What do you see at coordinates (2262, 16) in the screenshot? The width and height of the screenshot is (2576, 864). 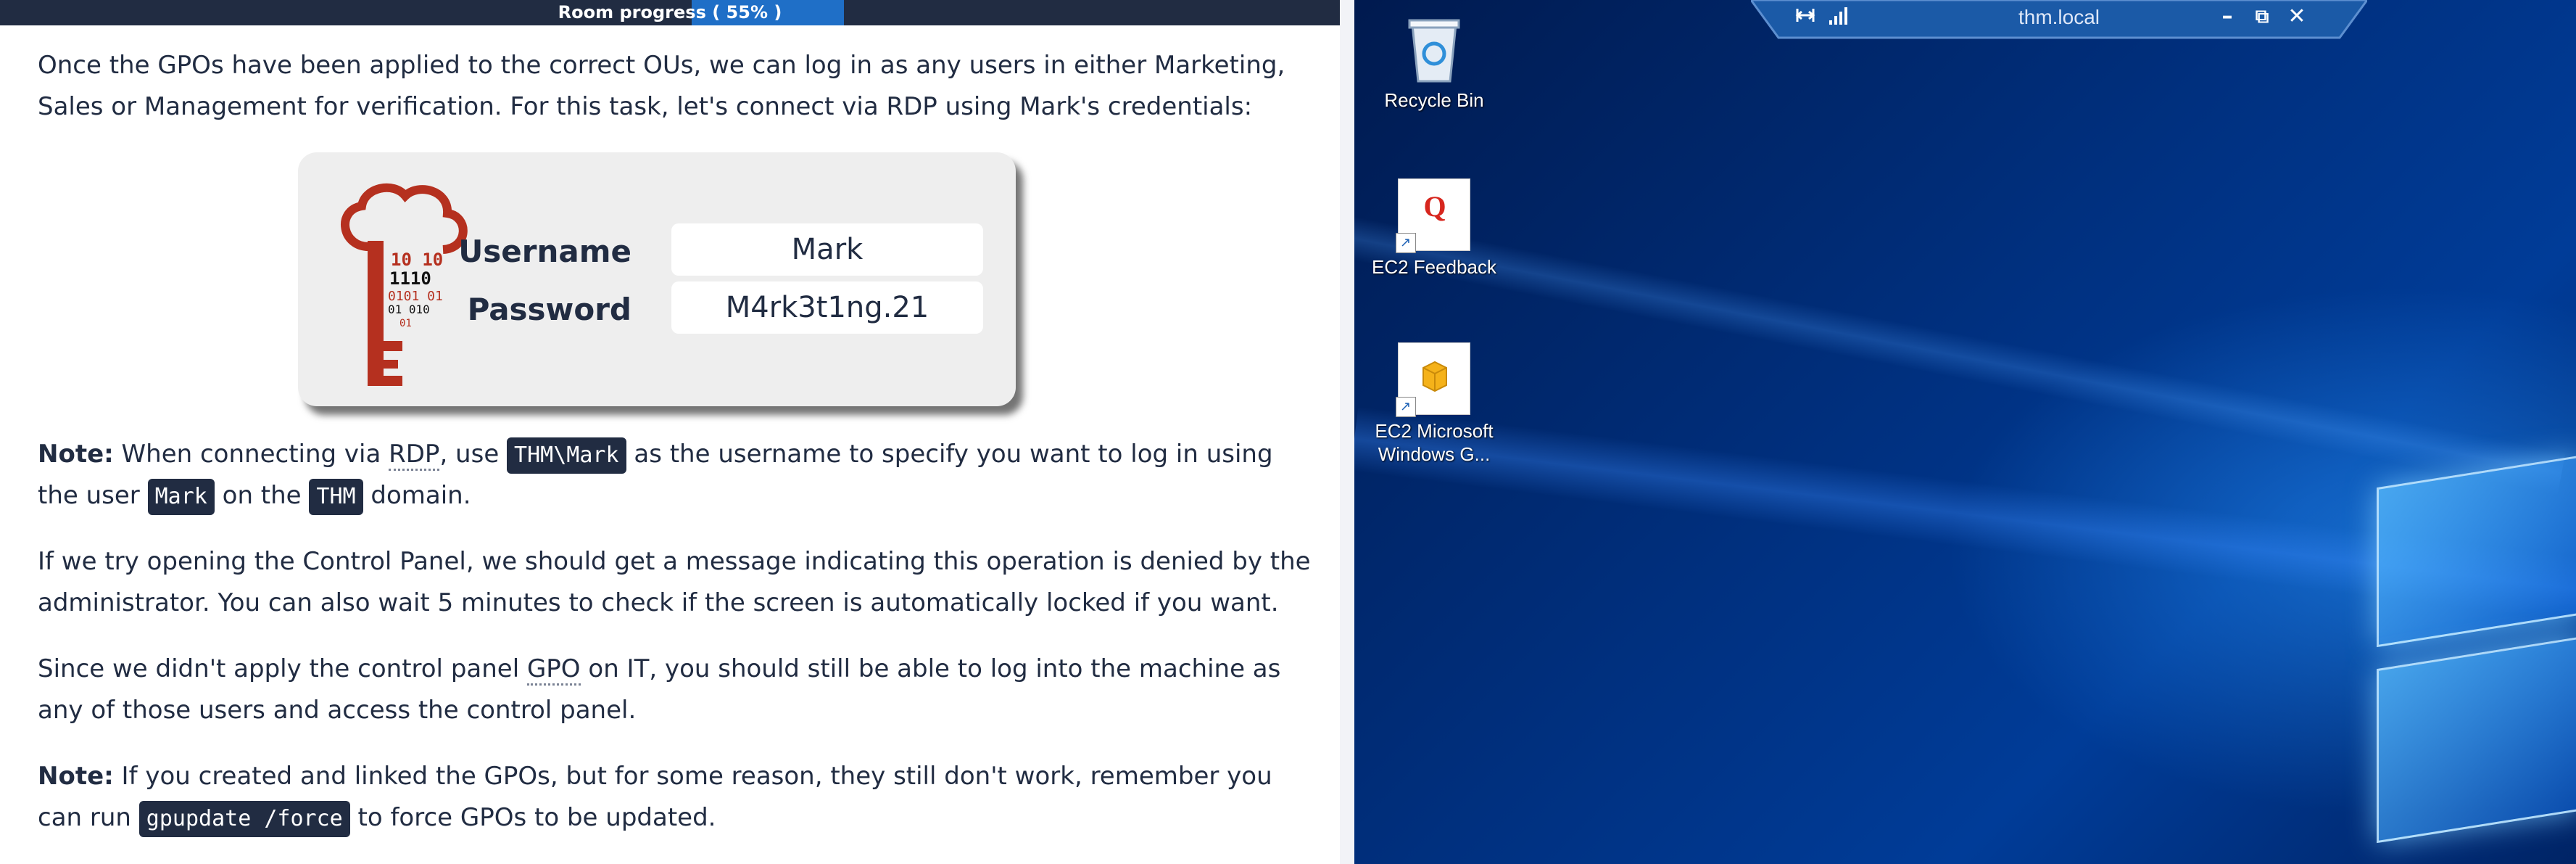 I see `restore-button: ⧉` at bounding box center [2262, 16].